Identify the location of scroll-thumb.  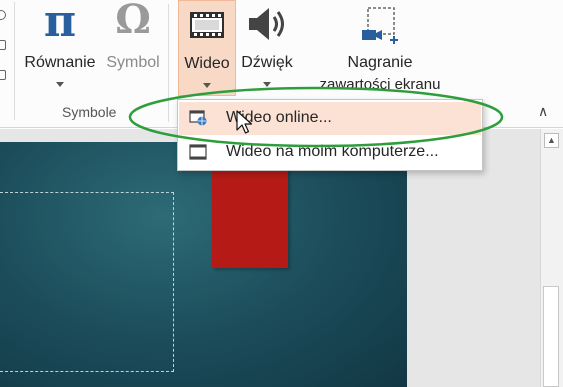
(551, 336).